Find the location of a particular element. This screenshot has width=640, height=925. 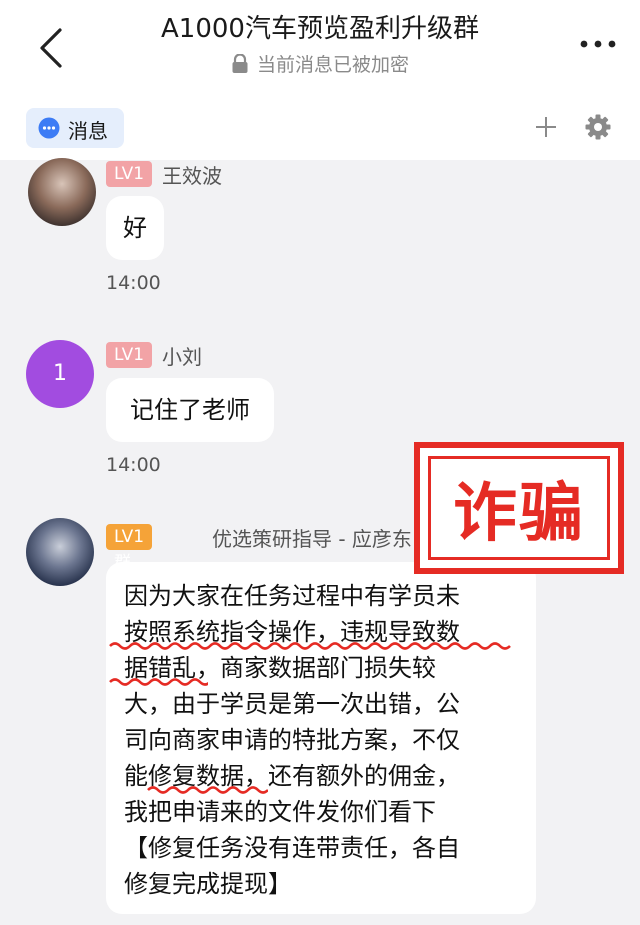

chat-title: A1000汽车预览盈利升级群 is located at coordinates (320, 29).